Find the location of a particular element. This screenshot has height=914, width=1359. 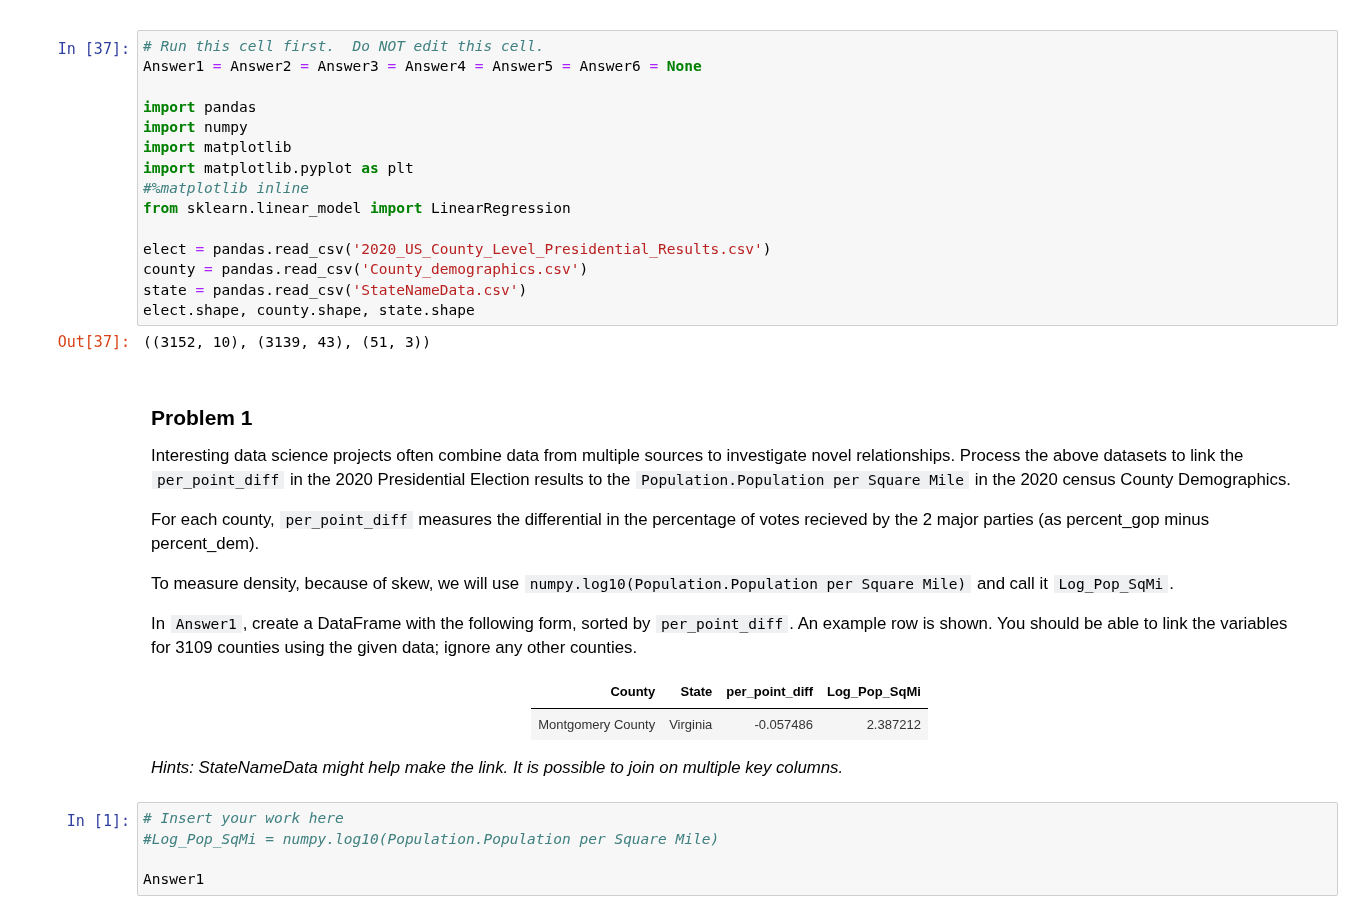

code-line: elect = pandas.read_csv('2020_US_County_Level_Presidential_Results.csv') is located at coordinates (457, 249).